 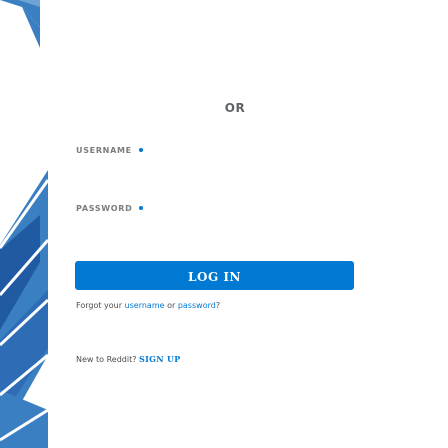 What do you see at coordinates (104, 150) in the screenshot?
I see `username-label: USERNAME` at bounding box center [104, 150].